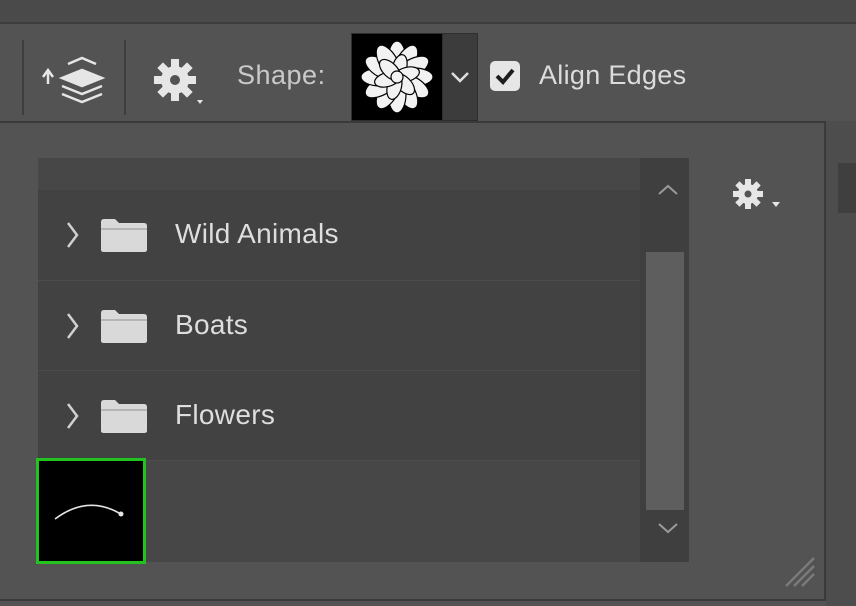 The width and height of the screenshot is (856, 606). What do you see at coordinates (665, 381) in the screenshot?
I see `scrollbar-thumb` at bounding box center [665, 381].